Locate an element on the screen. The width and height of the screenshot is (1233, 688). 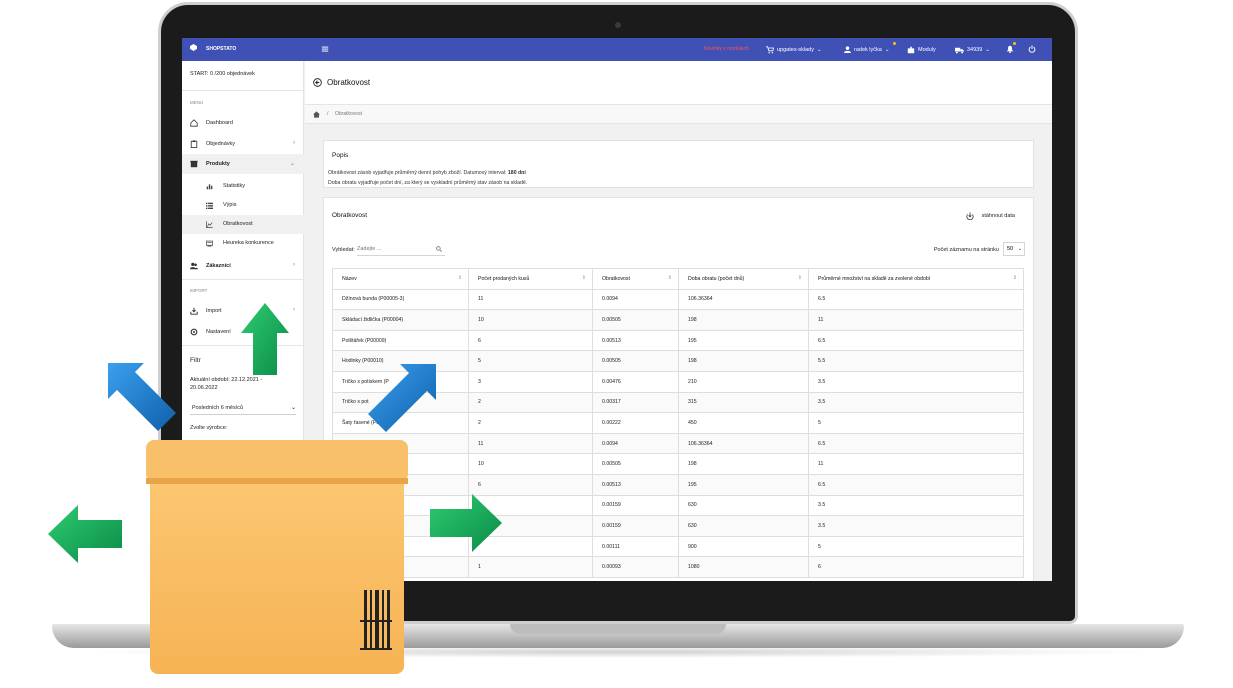
modules-link: Moduly is located at coordinates (921, 50).